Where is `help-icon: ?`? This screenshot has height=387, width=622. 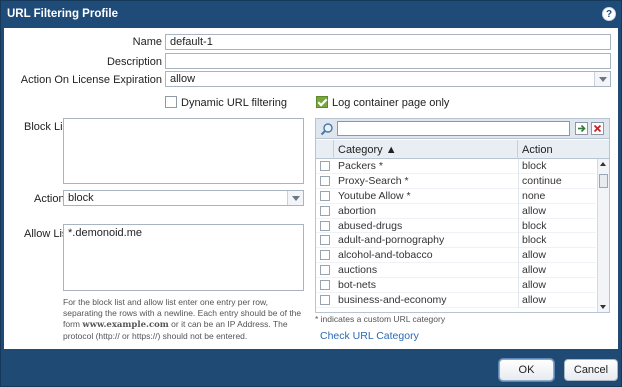
help-icon: ? is located at coordinates (609, 14).